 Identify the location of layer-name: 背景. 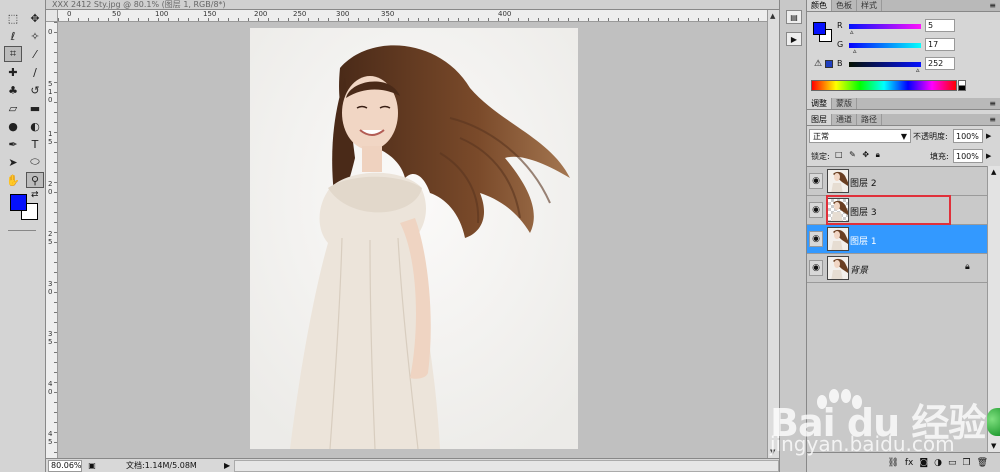
(859, 269).